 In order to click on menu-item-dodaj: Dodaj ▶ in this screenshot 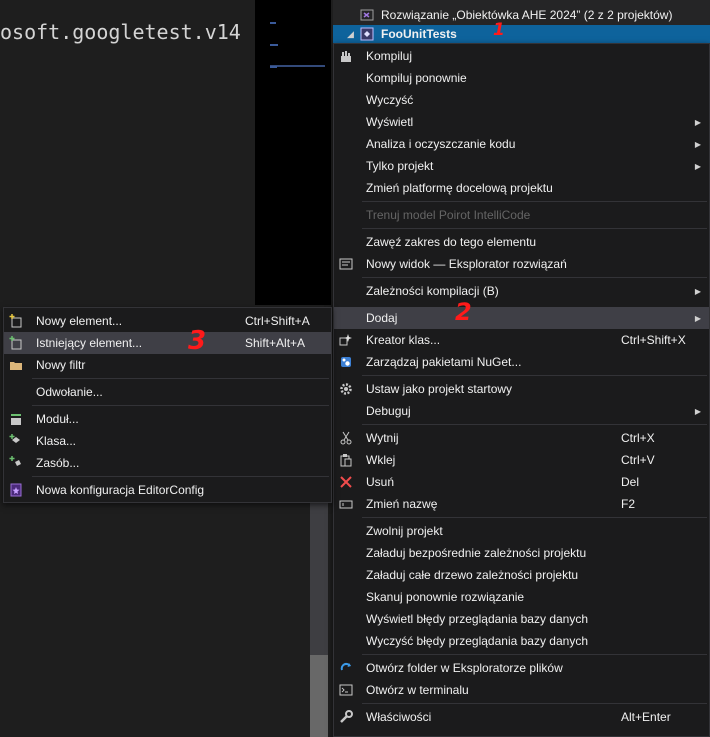, I will do `click(521, 318)`.